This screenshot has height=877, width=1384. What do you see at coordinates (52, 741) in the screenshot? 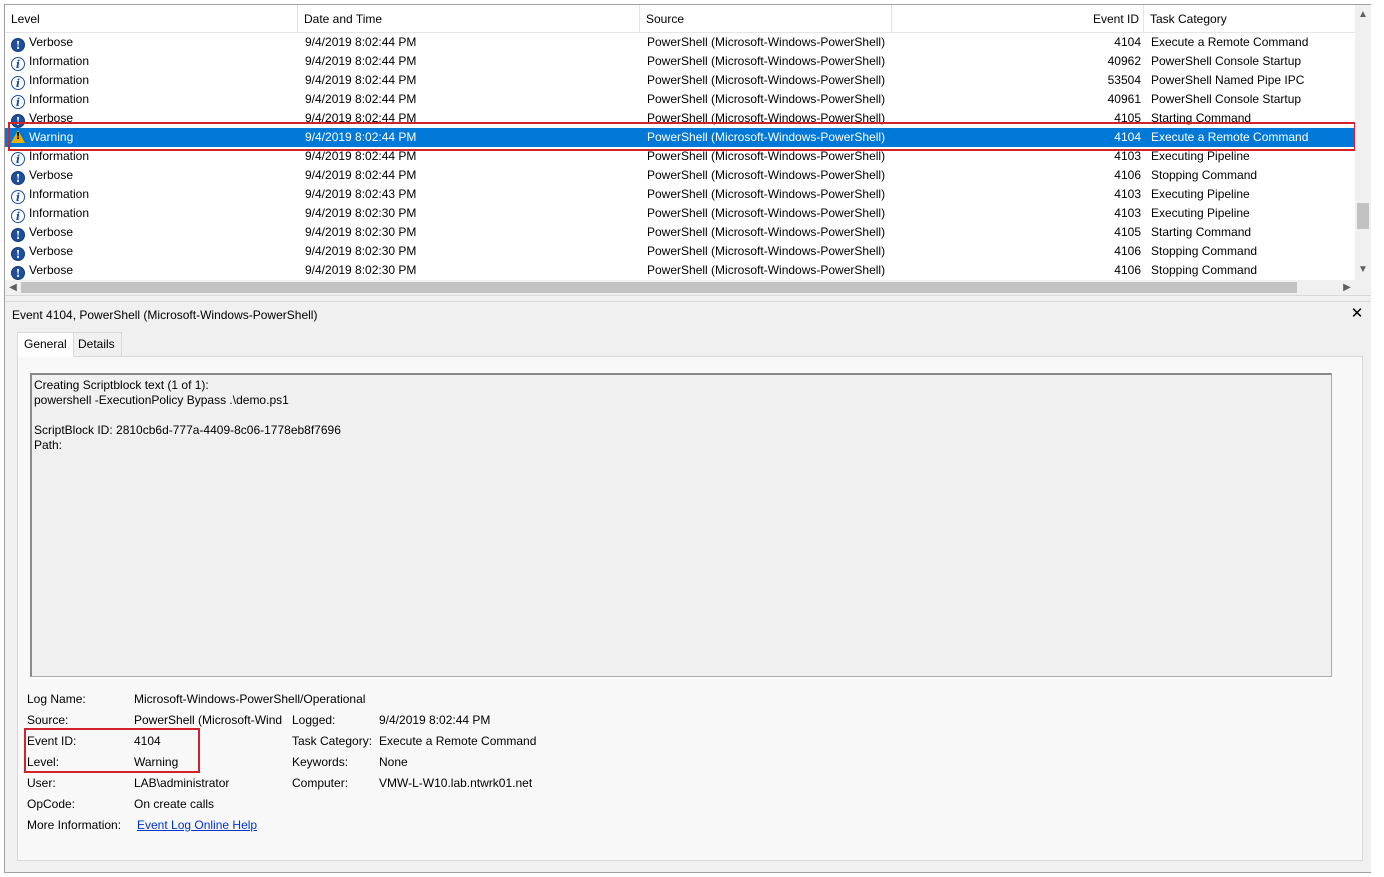
I see `event-id-label: Event ID:` at bounding box center [52, 741].